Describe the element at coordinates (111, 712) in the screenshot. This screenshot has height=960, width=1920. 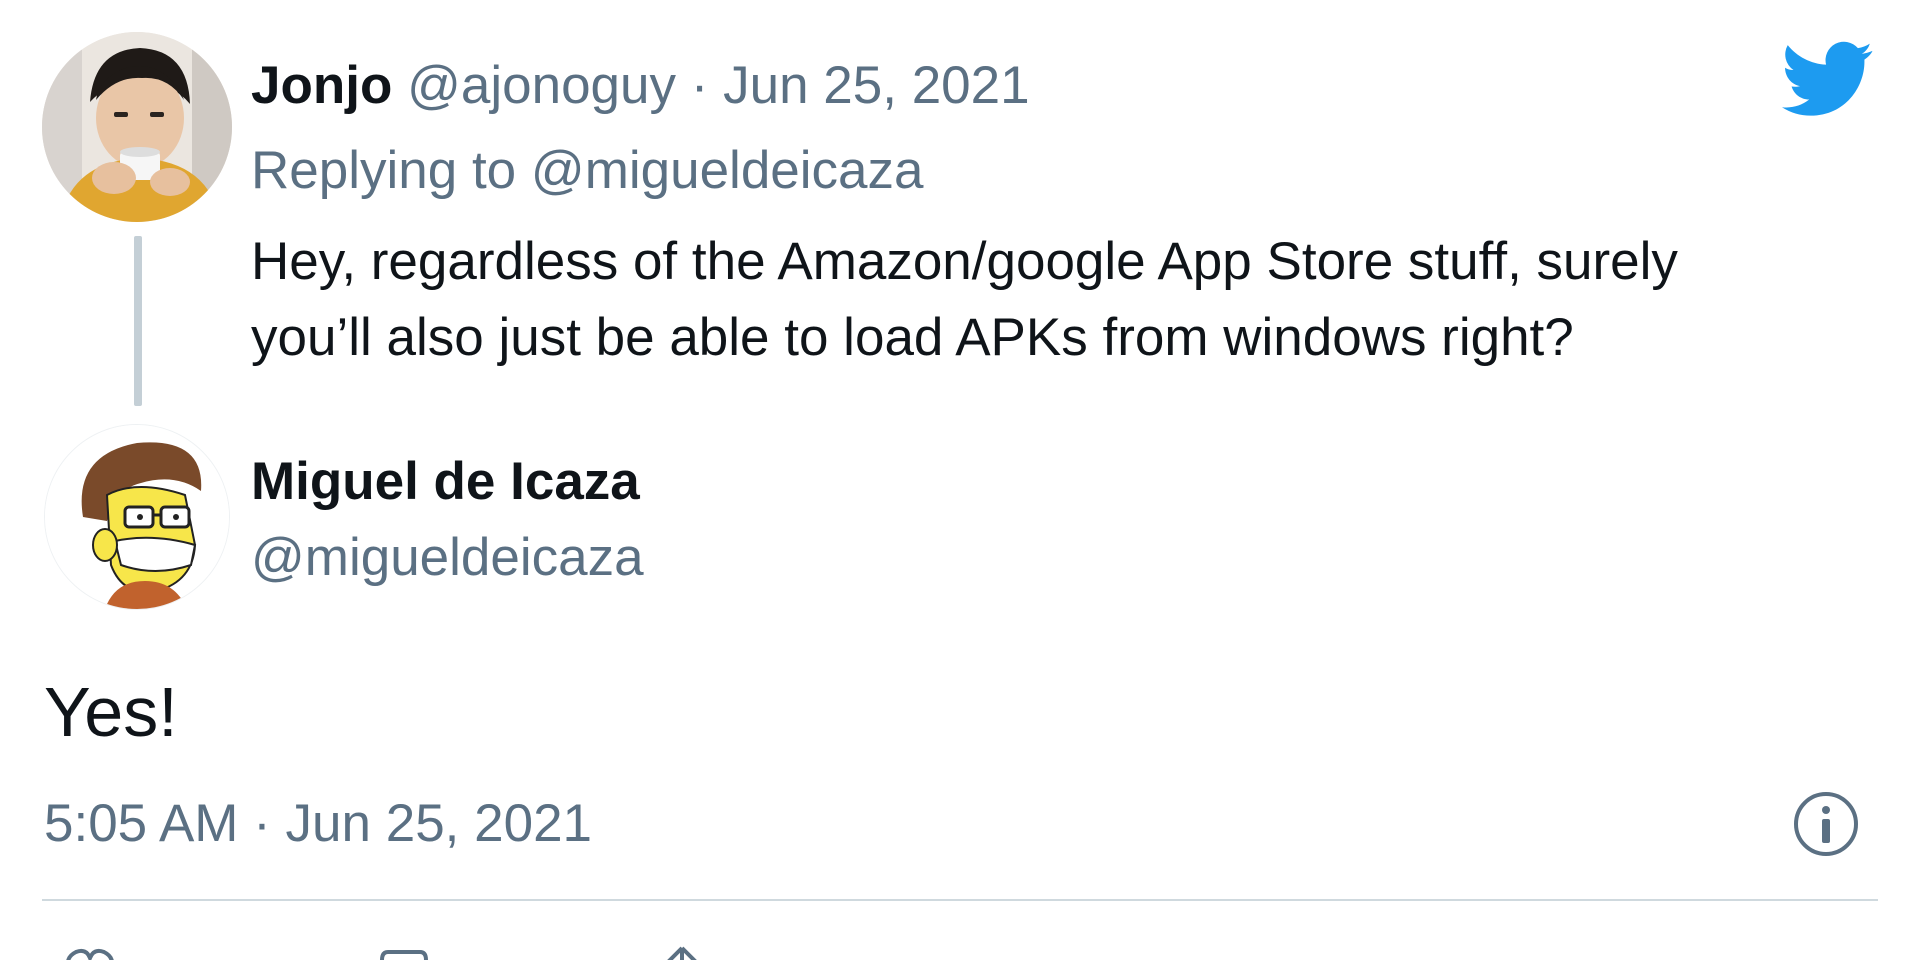
I see `main-tweet-text: Yes!` at that location.